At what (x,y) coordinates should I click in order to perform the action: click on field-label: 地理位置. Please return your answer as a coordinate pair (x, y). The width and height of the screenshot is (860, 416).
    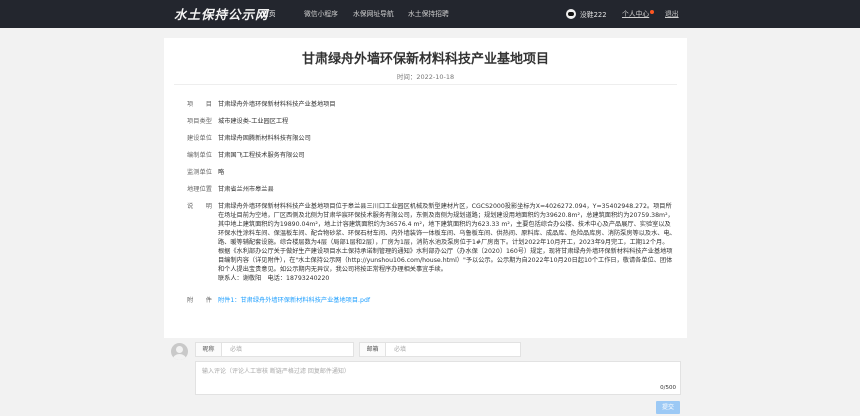
    Looking at the image, I should click on (199, 189).